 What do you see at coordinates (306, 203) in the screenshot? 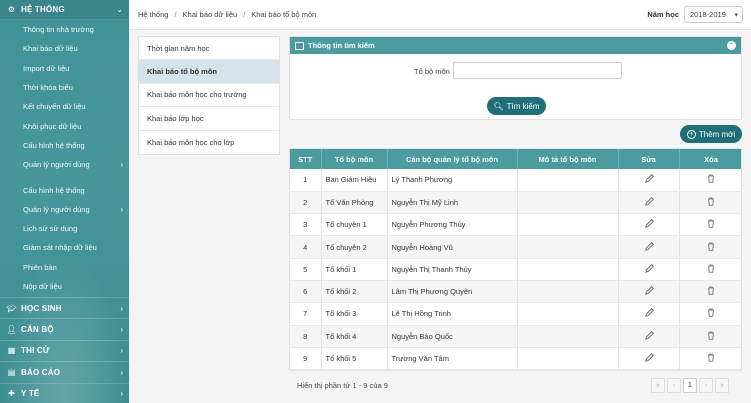
I see `cell-stt: 2` at bounding box center [306, 203].